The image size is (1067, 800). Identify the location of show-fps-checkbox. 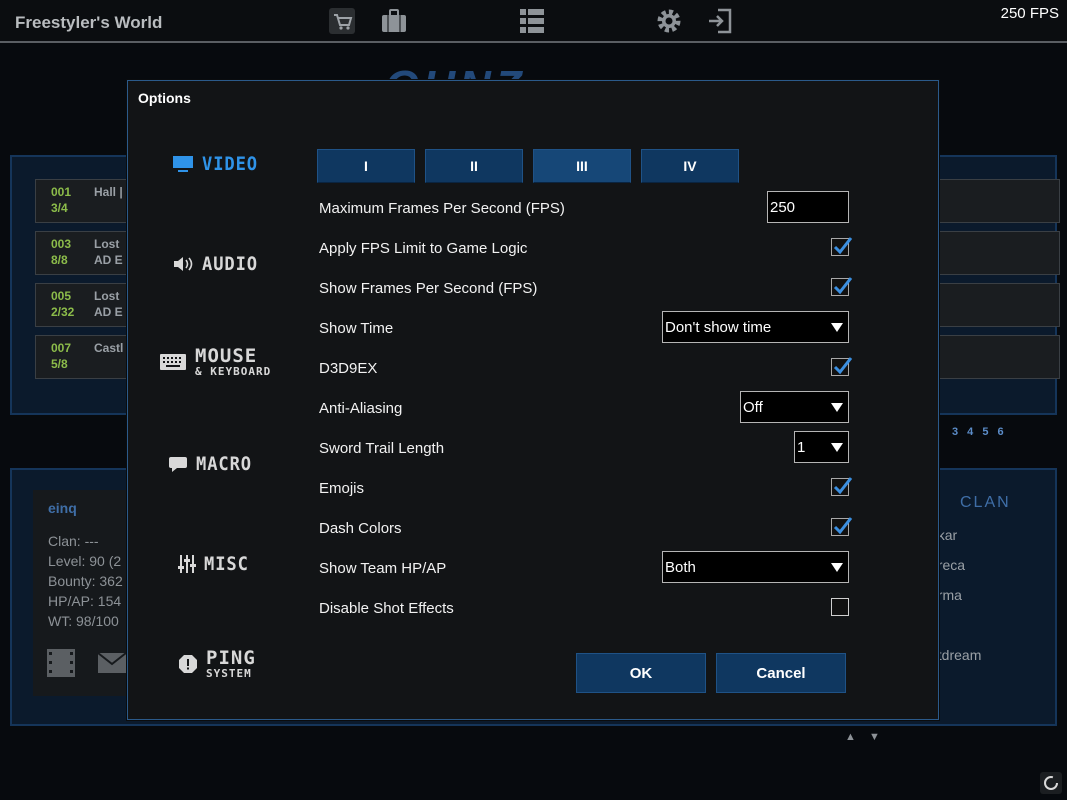
(842, 286).